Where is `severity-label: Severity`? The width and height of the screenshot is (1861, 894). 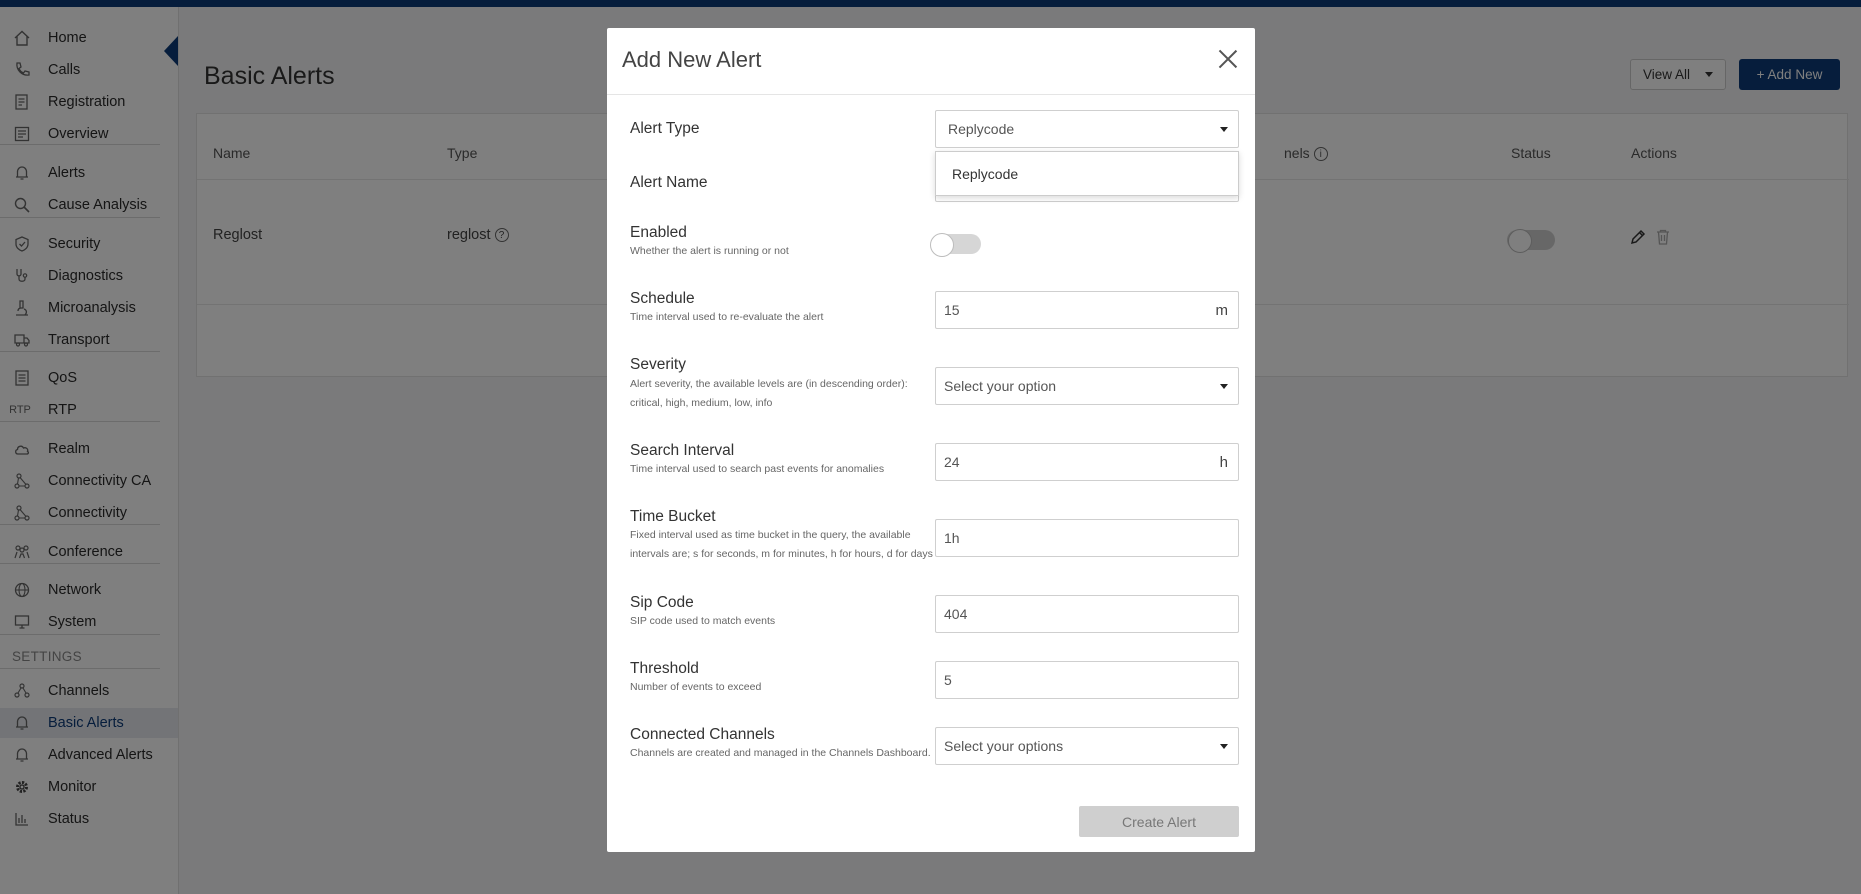
severity-label: Severity is located at coordinates (658, 364).